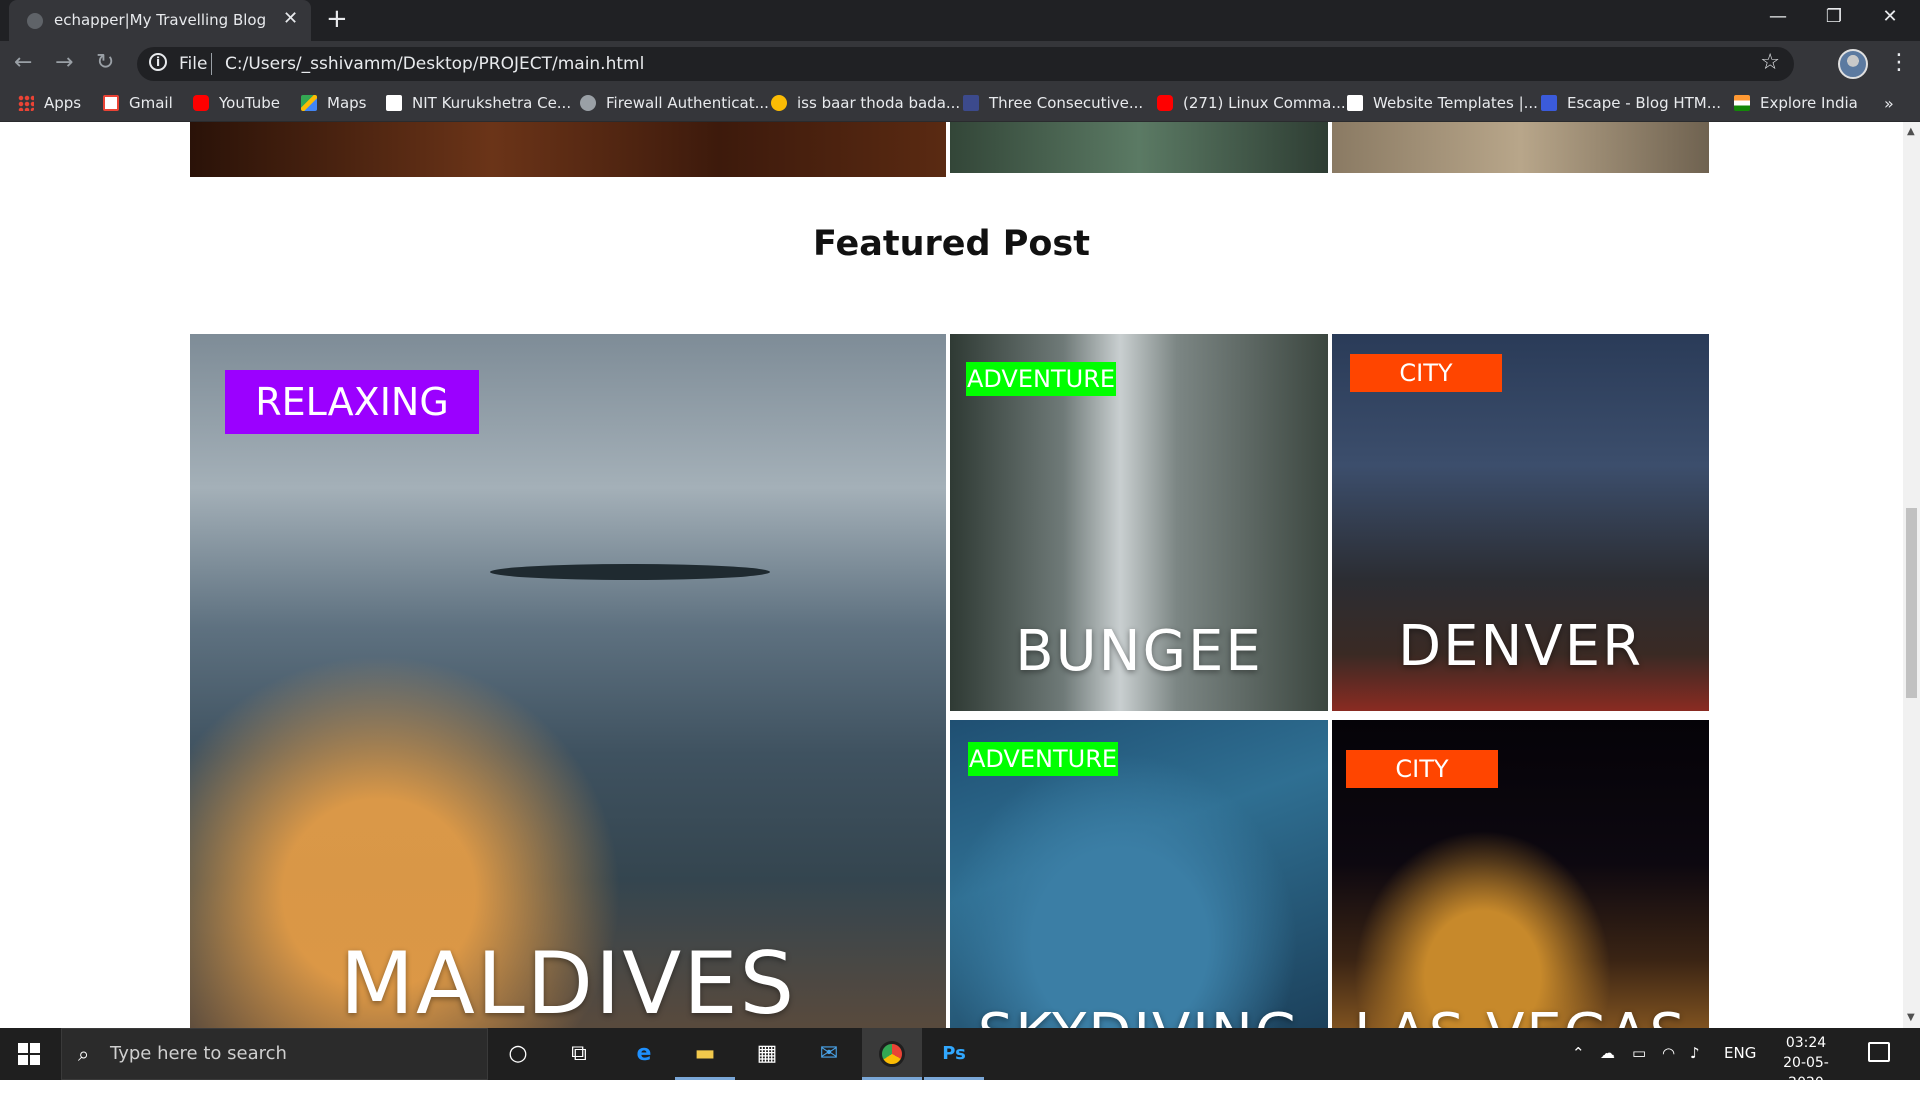 The image size is (1920, 1093). Describe the element at coordinates (290, 18) in the screenshot. I see `tab-close-icon: ✕` at that location.